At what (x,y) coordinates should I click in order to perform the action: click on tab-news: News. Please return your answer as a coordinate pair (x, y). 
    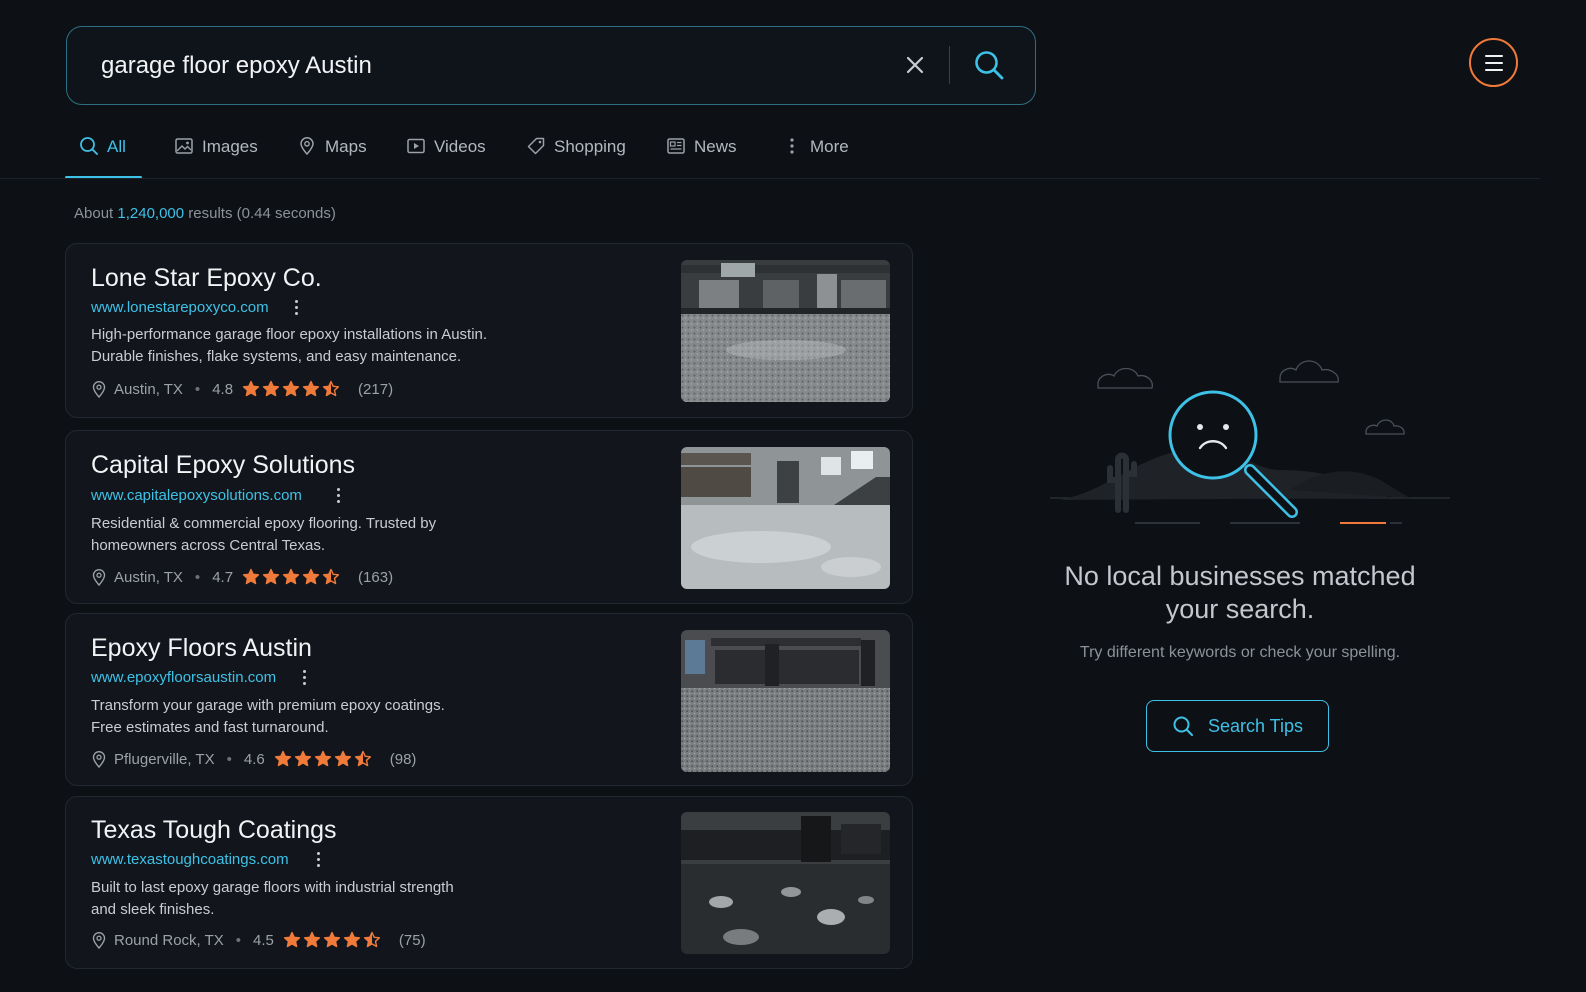
    Looking at the image, I should click on (701, 153).